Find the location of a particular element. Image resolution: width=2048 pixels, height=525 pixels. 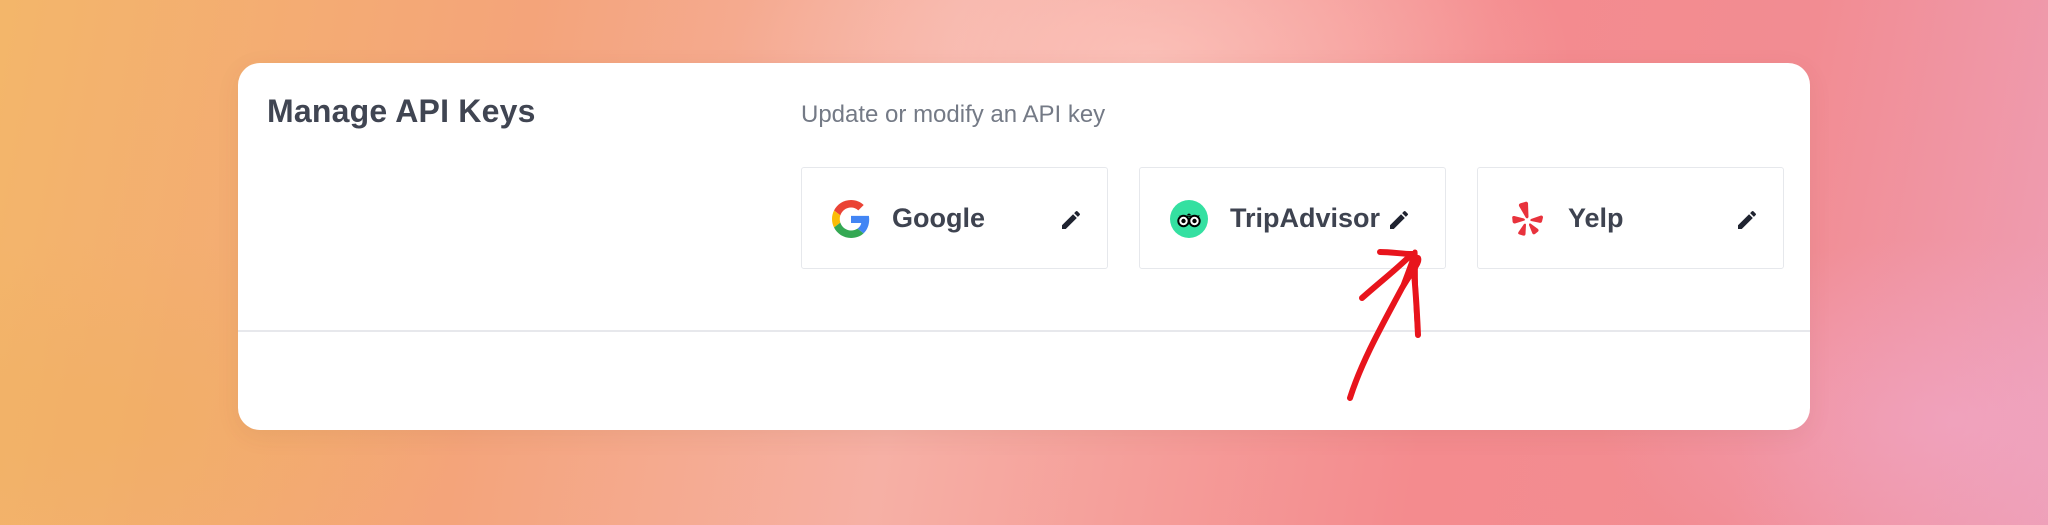

provider-name-google: Google is located at coordinates (938, 218).